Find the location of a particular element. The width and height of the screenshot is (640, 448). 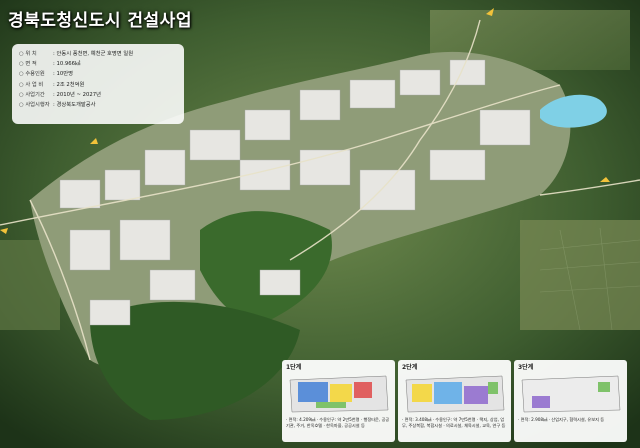

info-key: 사 업 비 is located at coordinates (36, 85).